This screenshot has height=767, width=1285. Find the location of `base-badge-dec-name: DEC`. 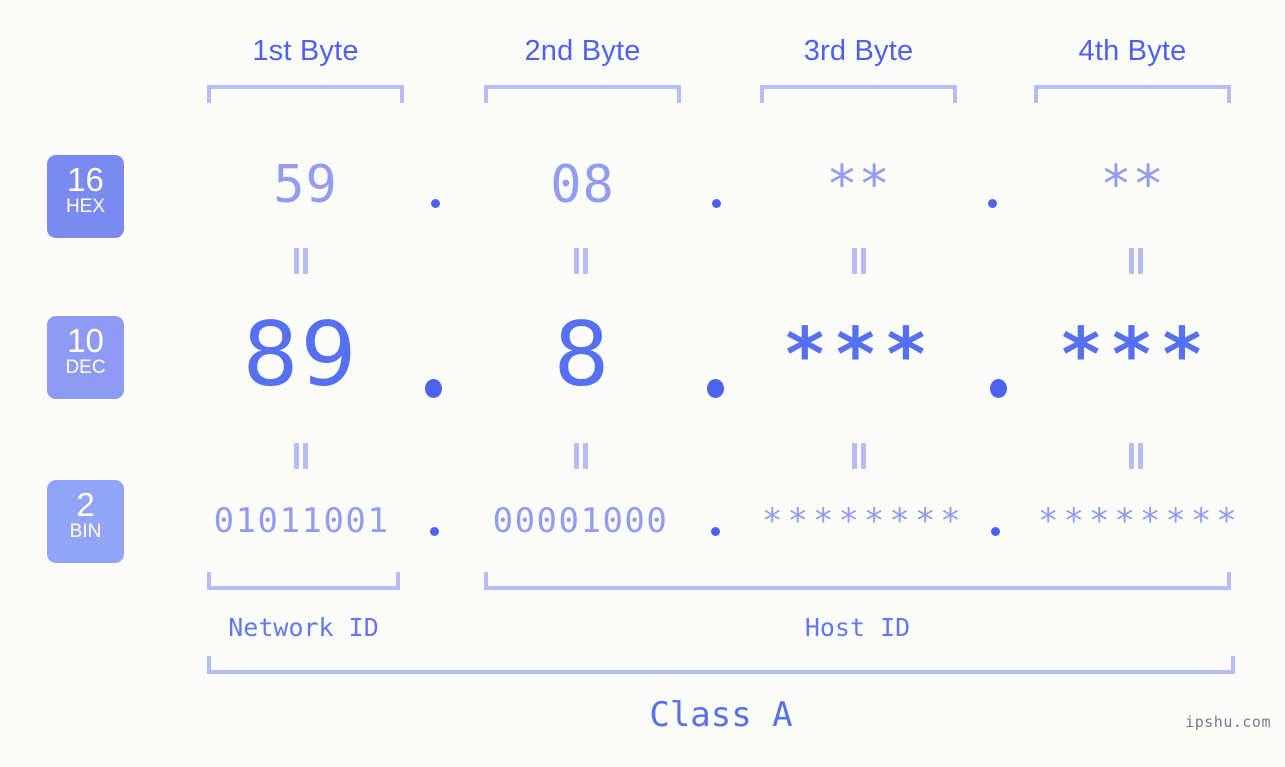

base-badge-dec-name: DEC is located at coordinates (85, 367).